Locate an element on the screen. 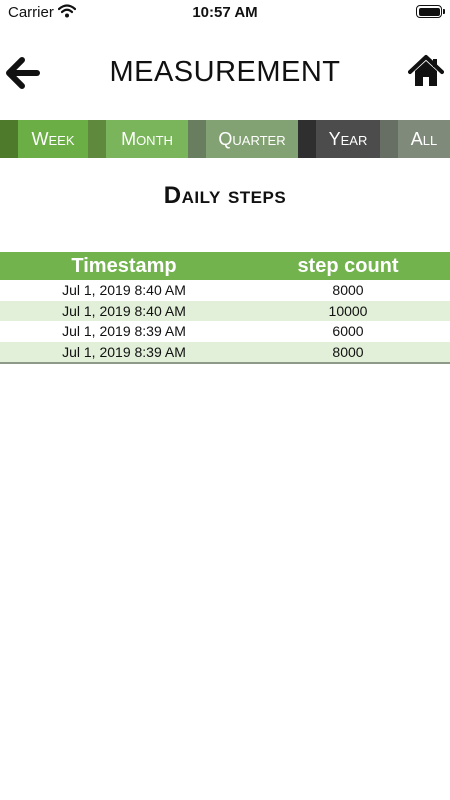  column-header-timestamp: Timestamp is located at coordinates (124, 266).